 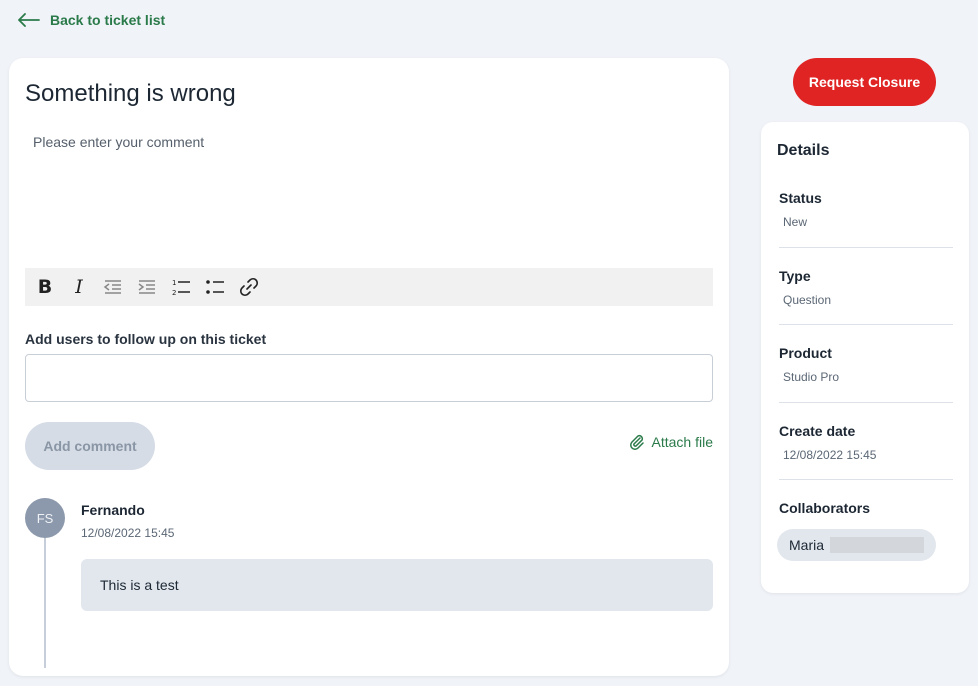 I want to click on bullet-list-button, so click(x=215, y=287).